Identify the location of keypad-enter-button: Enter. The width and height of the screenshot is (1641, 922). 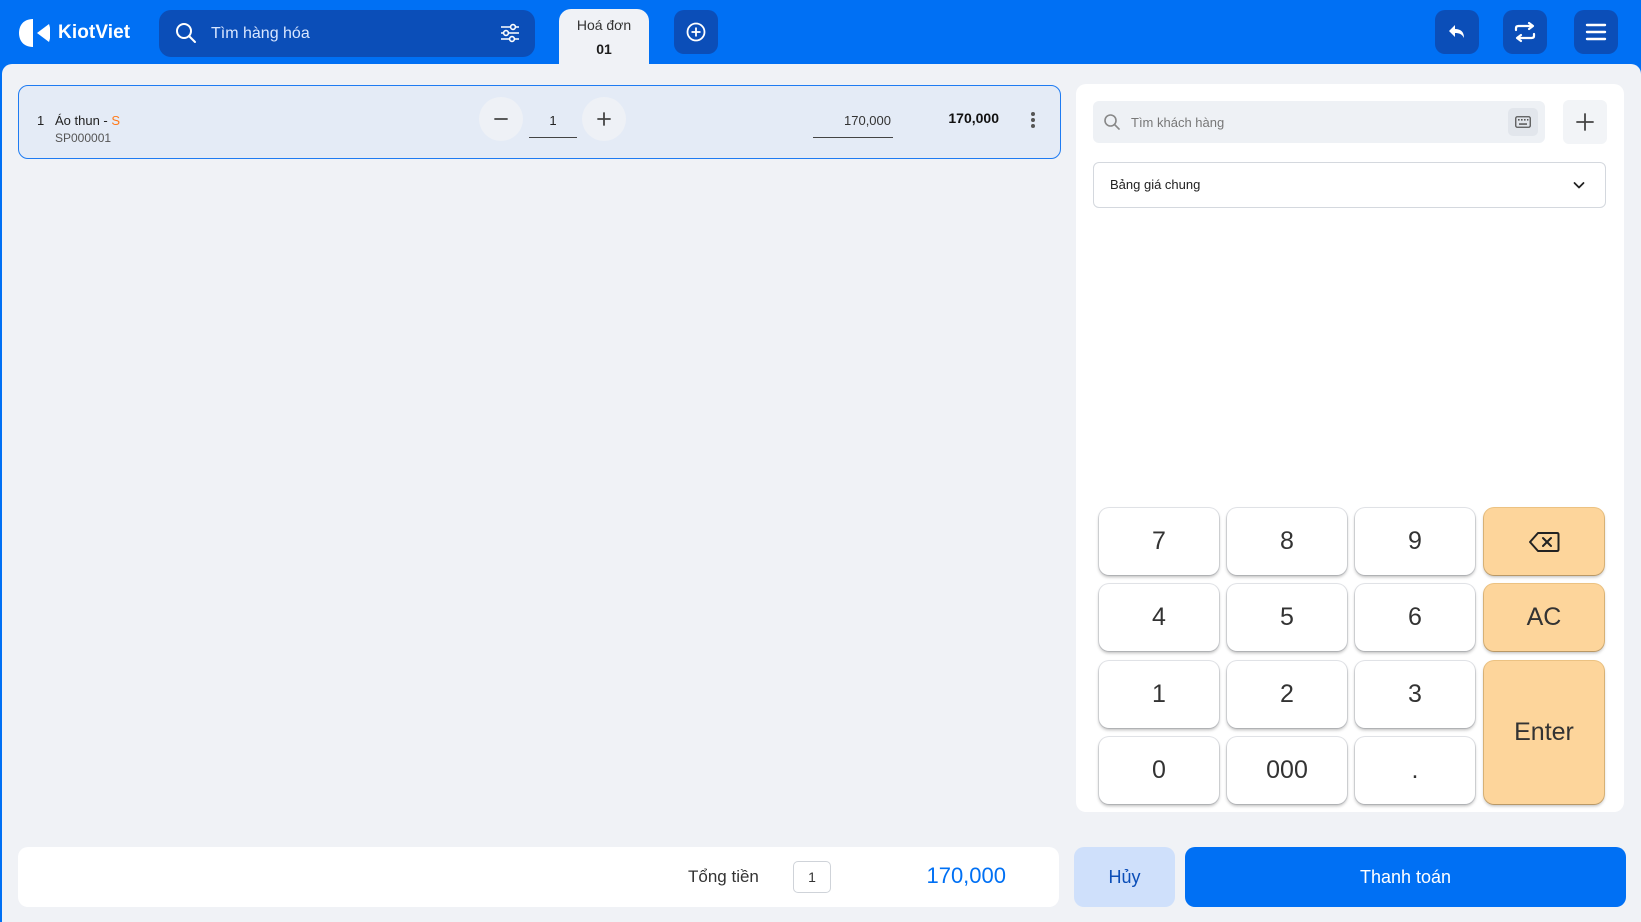
(1544, 732).